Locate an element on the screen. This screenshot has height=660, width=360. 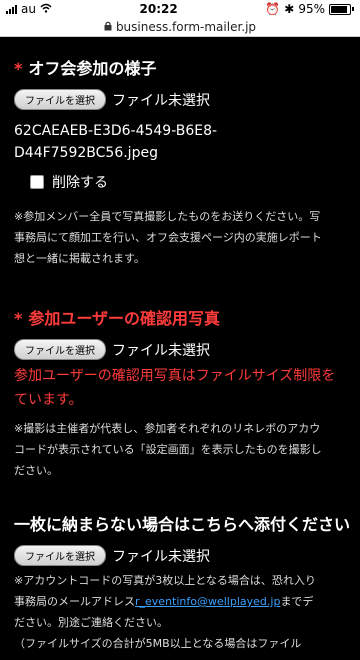
note-line: 事務局にて顔加工を行い、オフ会支援ページ内の実施レポート is located at coordinates (168, 237).